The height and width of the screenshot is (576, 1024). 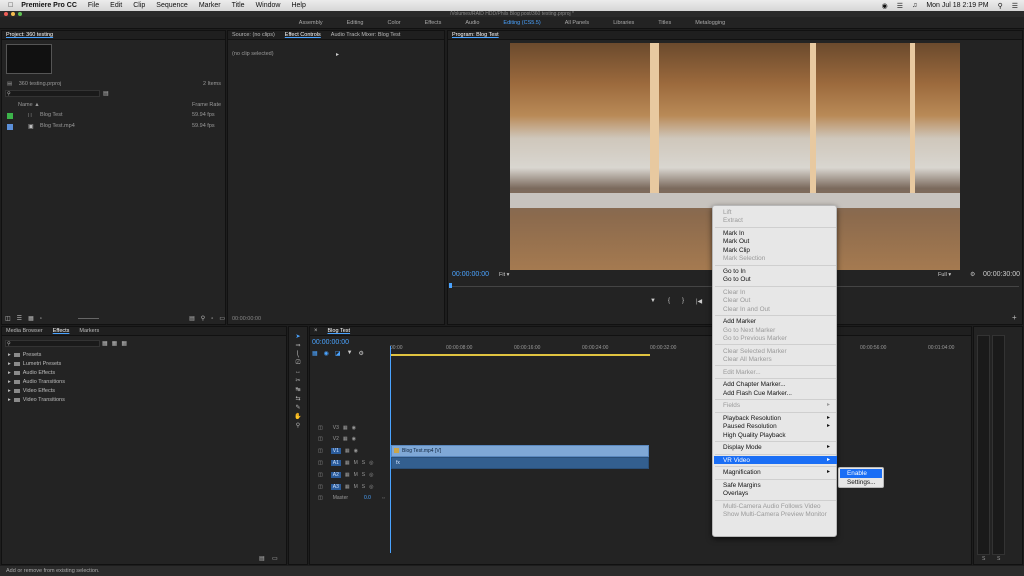 What do you see at coordinates (298, 363) in the screenshot?
I see `rolling-edit-tool-icon: ⎚` at bounding box center [298, 363].